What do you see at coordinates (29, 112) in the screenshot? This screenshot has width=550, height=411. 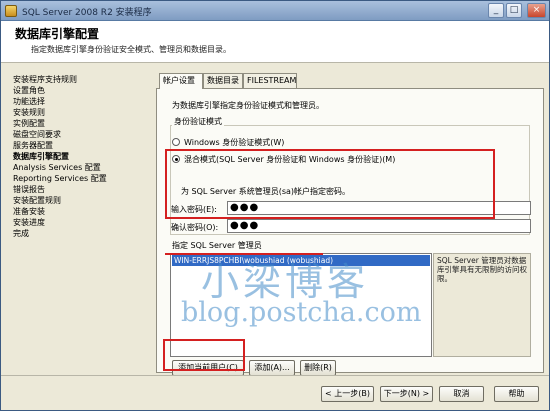 I see `nav-item-installation-rules: 安装规则` at bounding box center [29, 112].